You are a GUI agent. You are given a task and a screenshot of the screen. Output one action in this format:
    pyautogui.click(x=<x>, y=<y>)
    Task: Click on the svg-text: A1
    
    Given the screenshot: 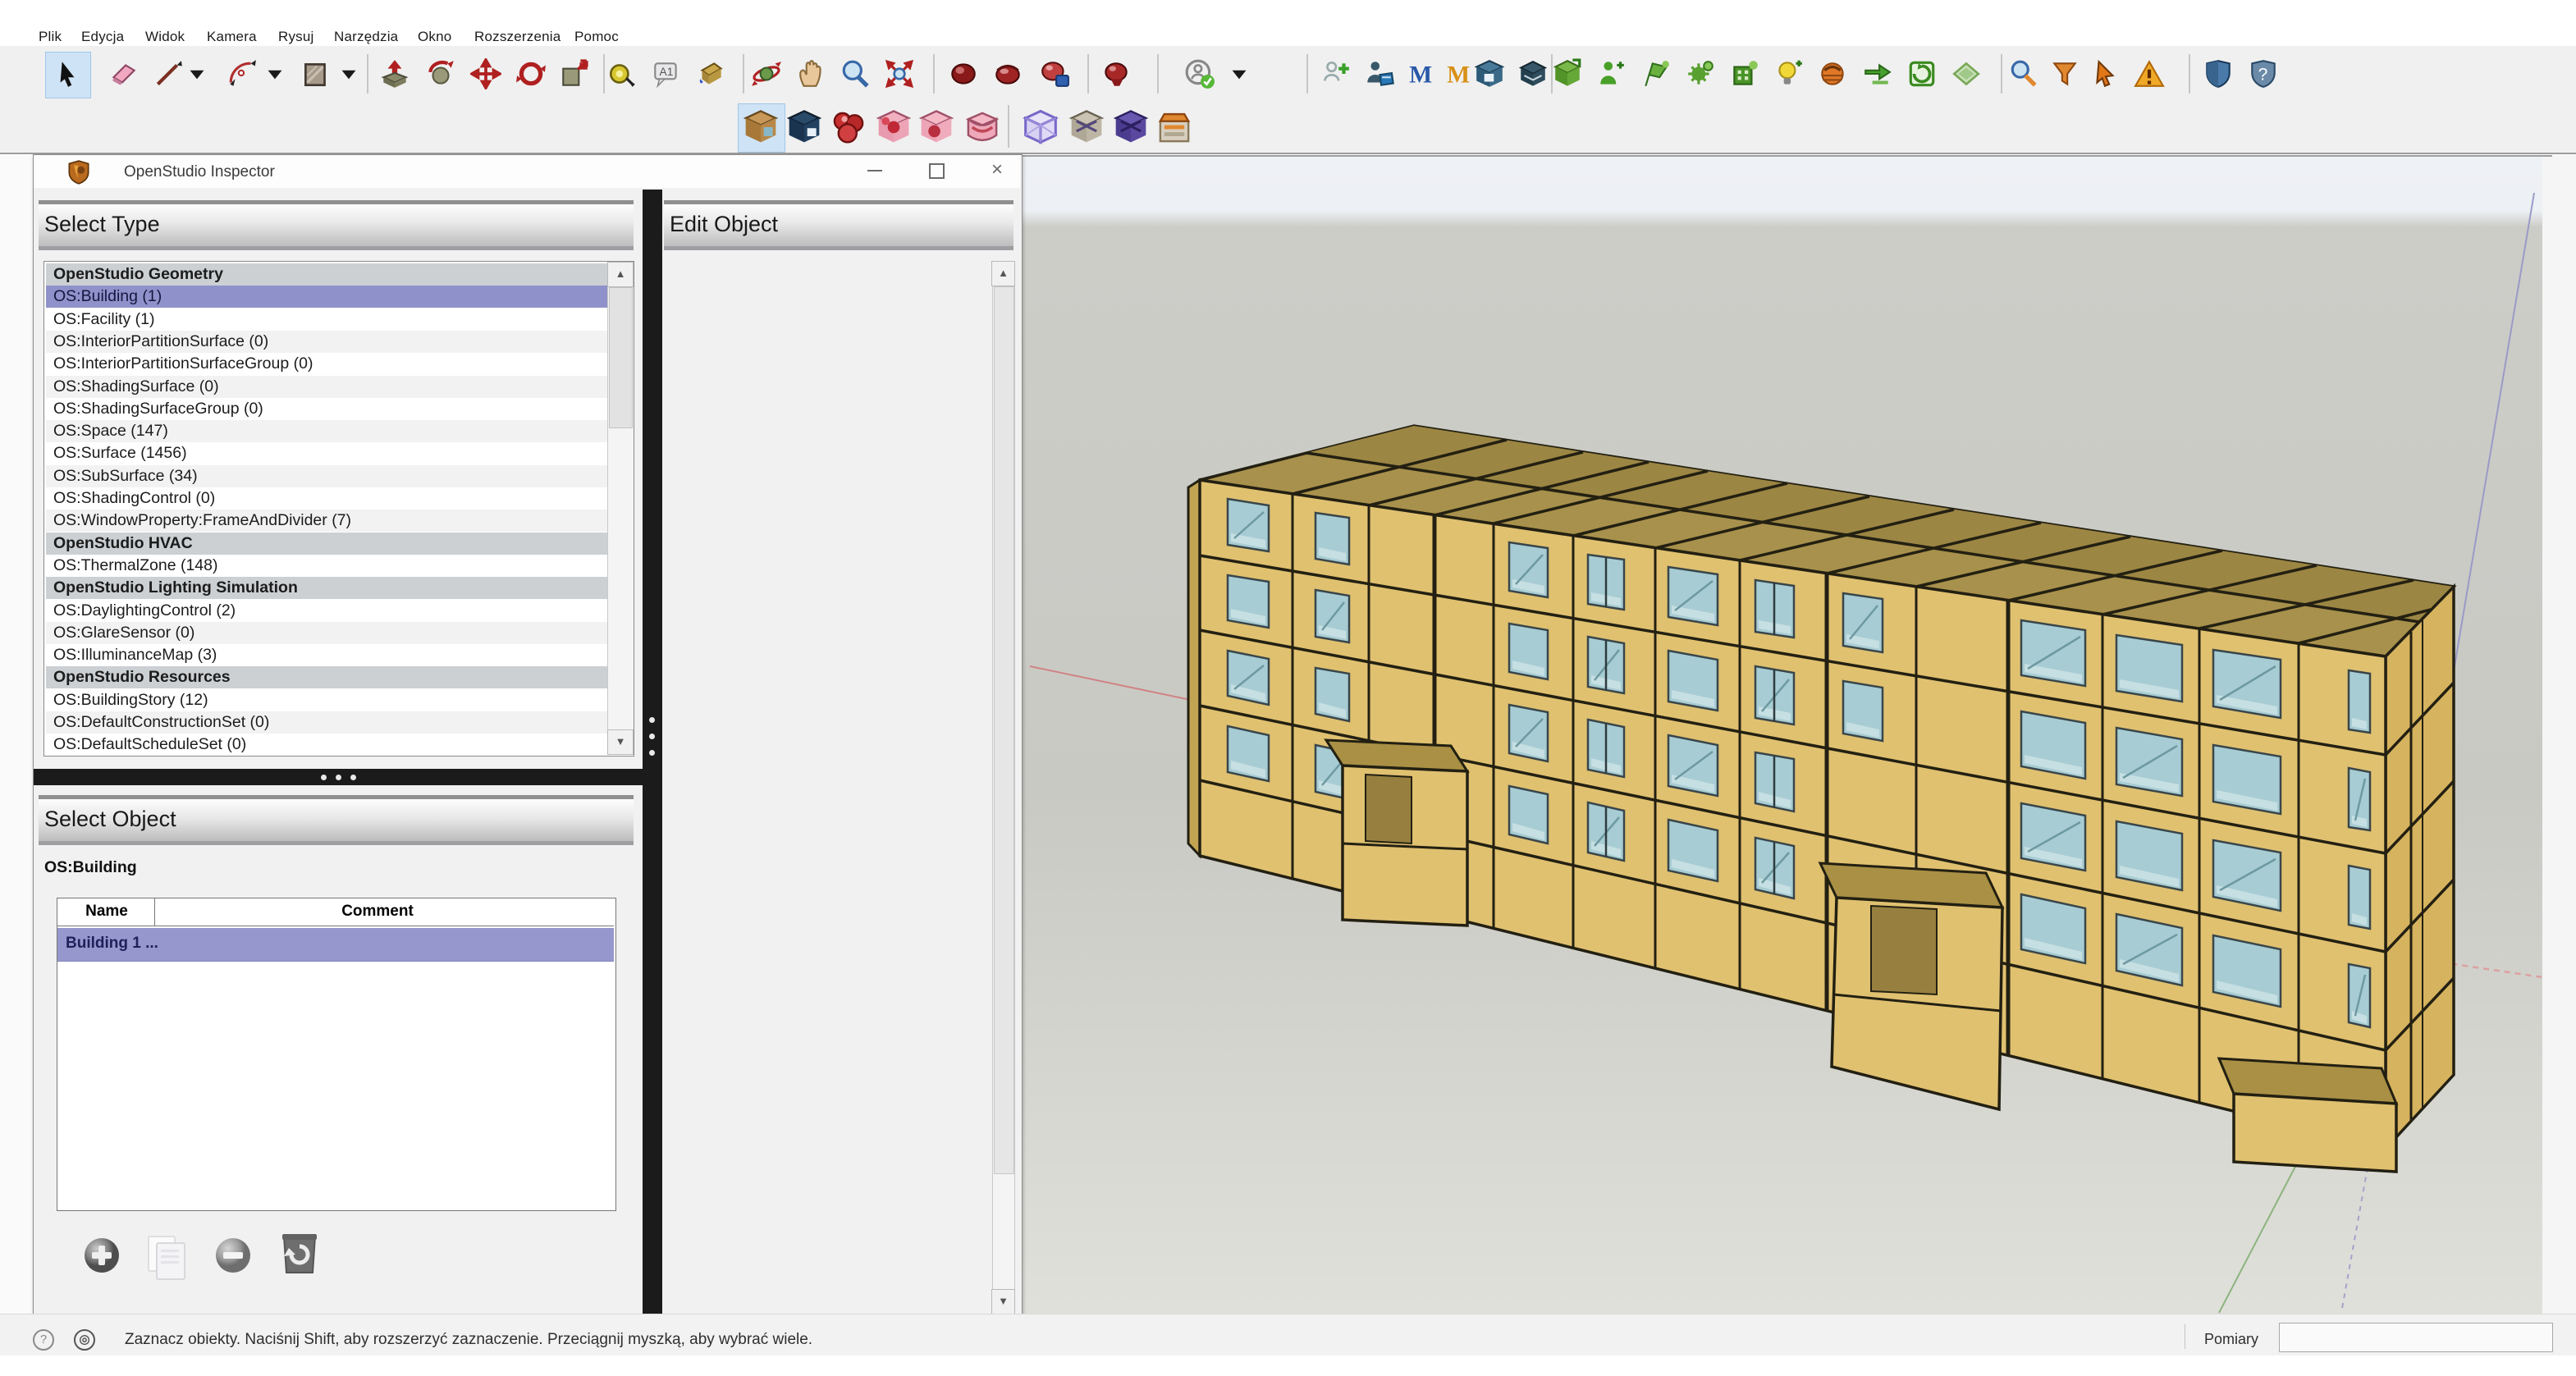 What is the action you would take?
    pyautogui.click(x=667, y=72)
    